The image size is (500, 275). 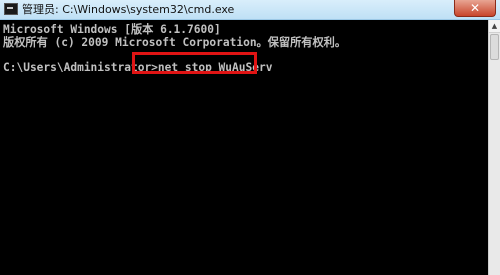 What do you see at coordinates (494, 47) in the screenshot?
I see `scroll-thumb` at bounding box center [494, 47].